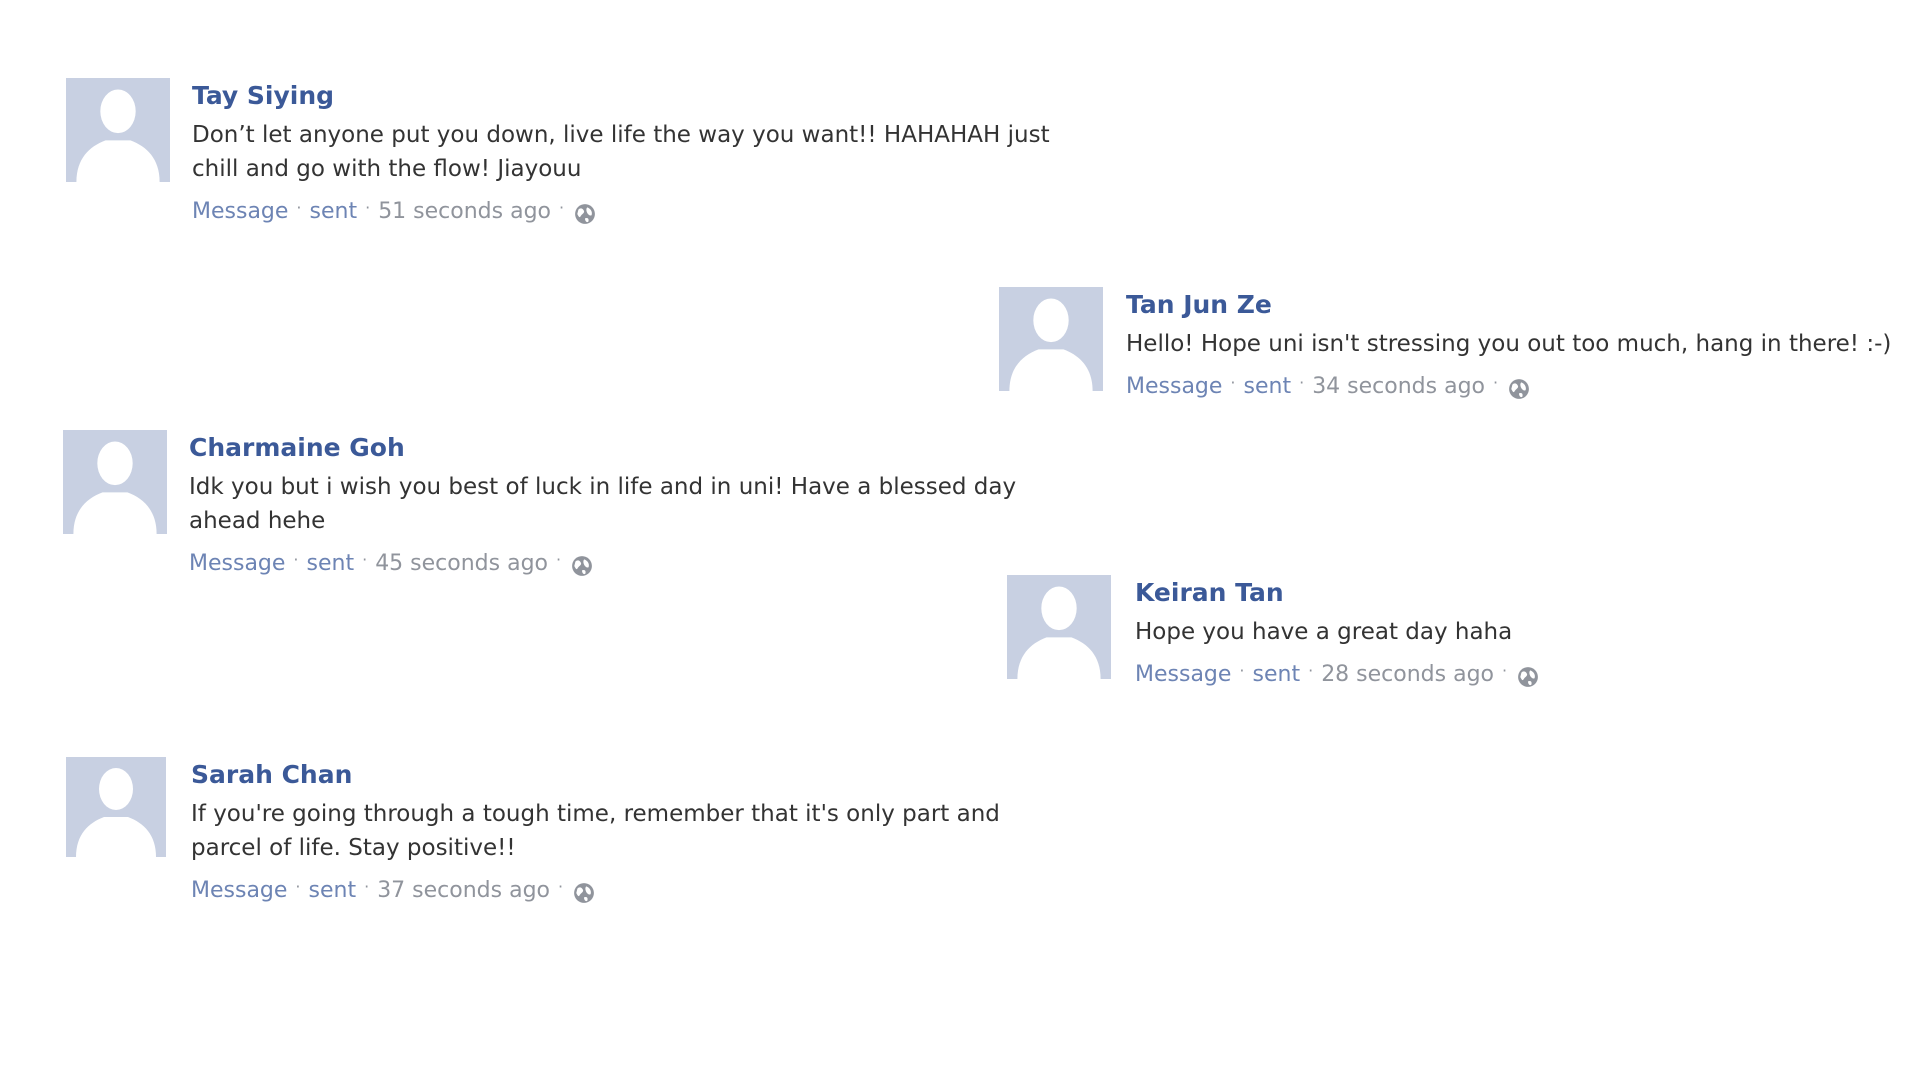 The height and width of the screenshot is (1080, 1920). Describe the element at coordinates (607, 775) in the screenshot. I see `author-name: Sarah Chan` at that location.